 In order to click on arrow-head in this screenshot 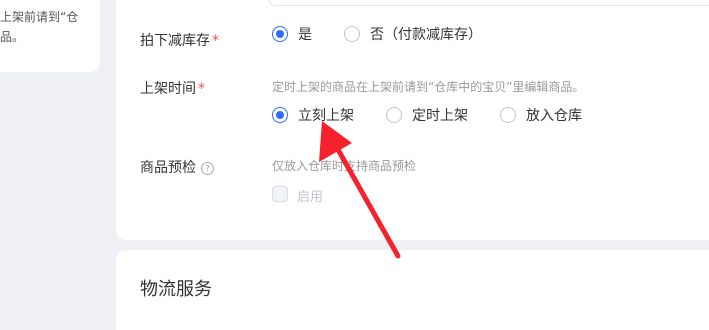, I will do `click(335, 141)`.